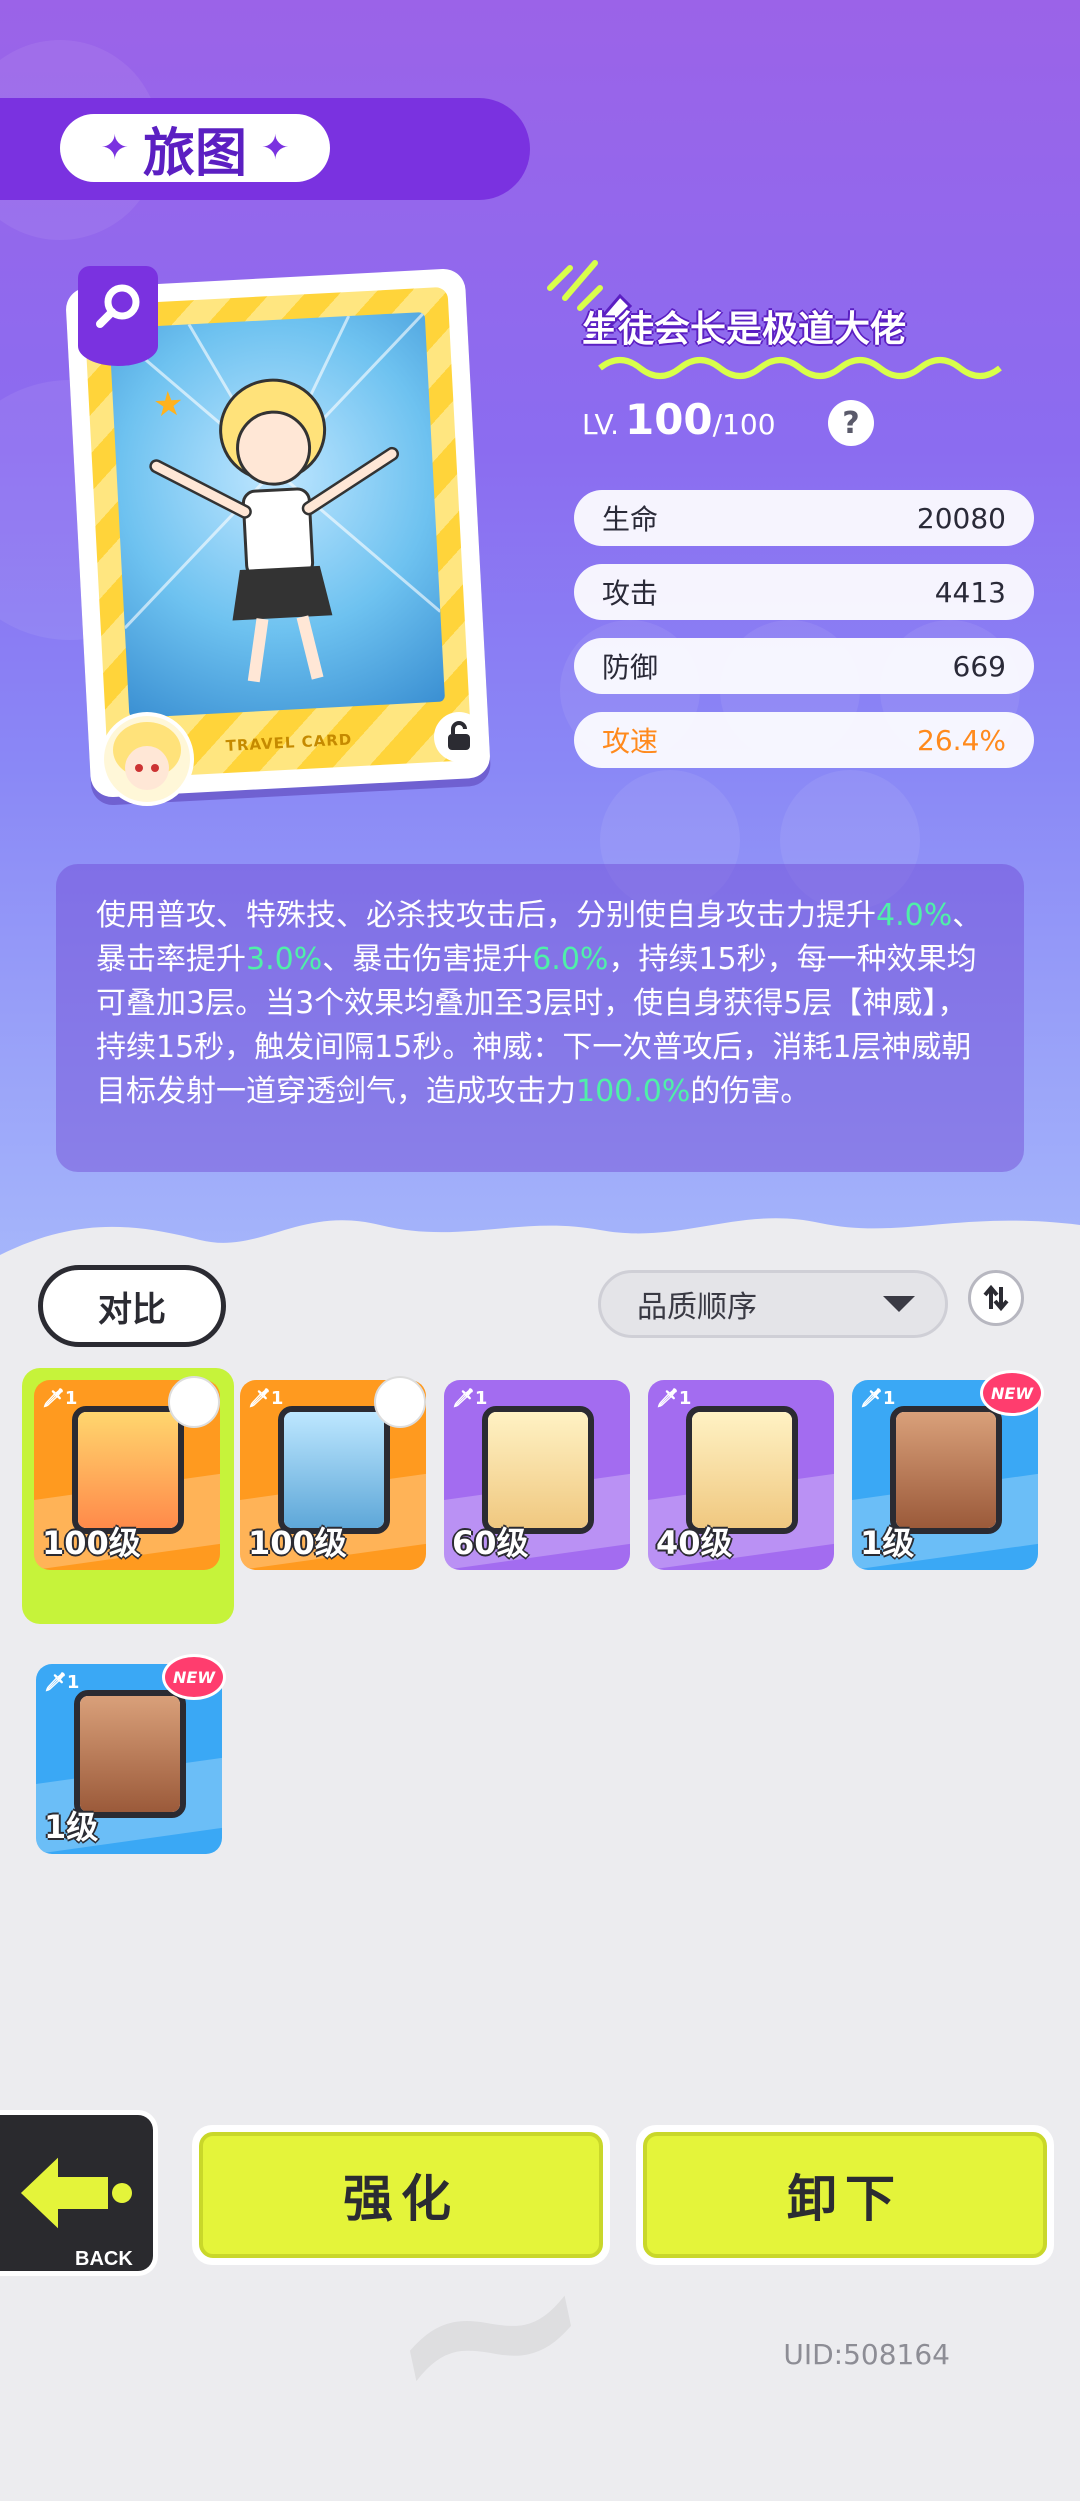  I want to click on stat-label: 防御, so click(630, 667).